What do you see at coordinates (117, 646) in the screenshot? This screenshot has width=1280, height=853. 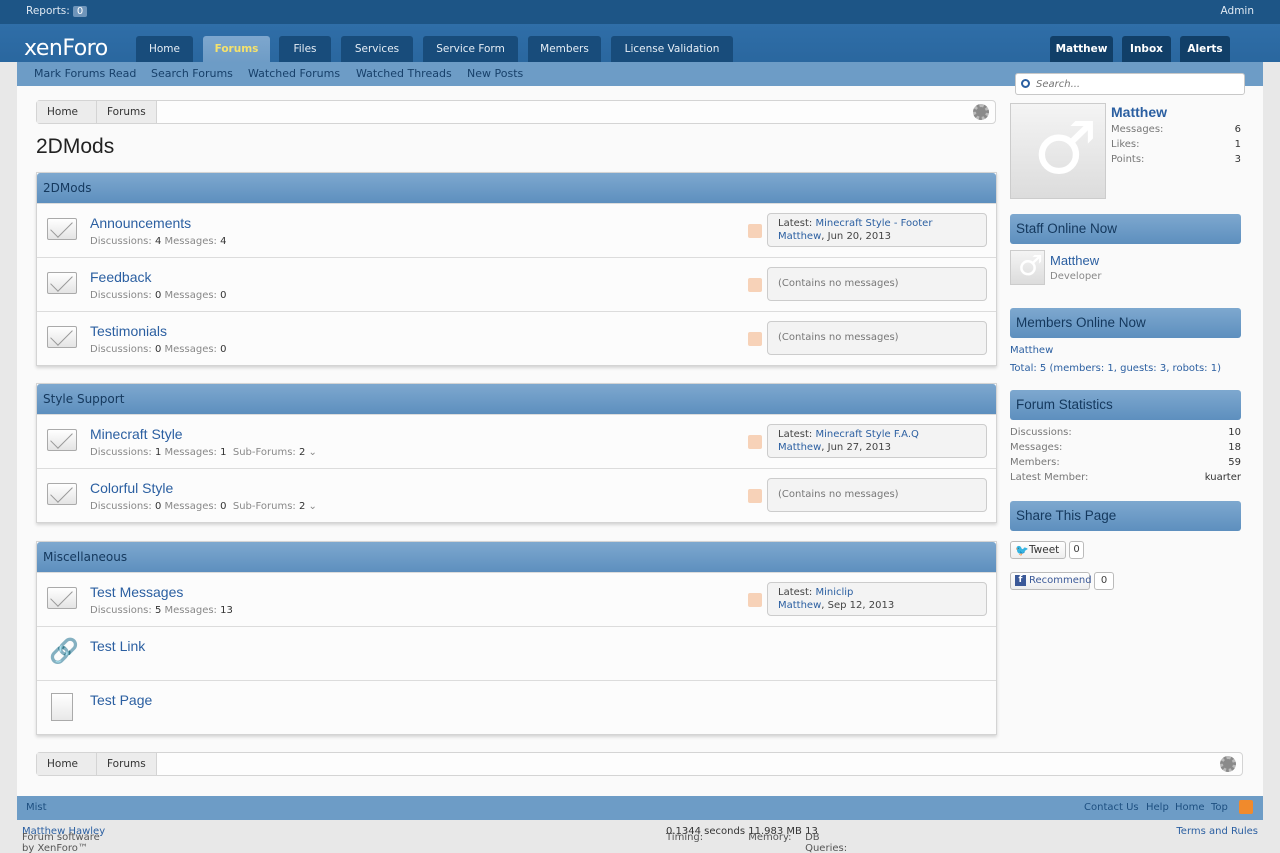 I see `node-title: Test Link` at bounding box center [117, 646].